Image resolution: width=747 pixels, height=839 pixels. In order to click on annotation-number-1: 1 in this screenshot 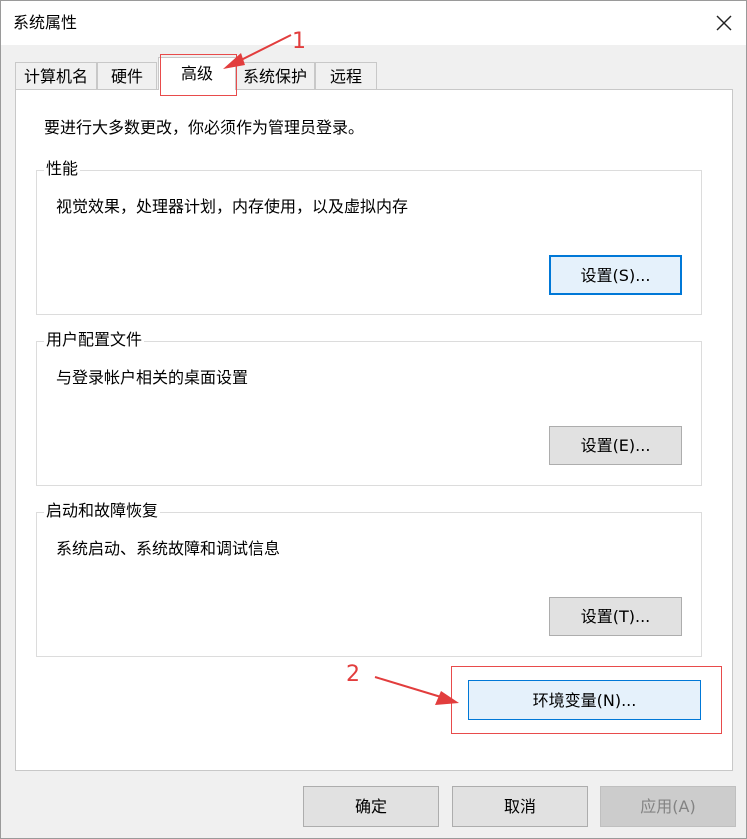, I will do `click(299, 41)`.